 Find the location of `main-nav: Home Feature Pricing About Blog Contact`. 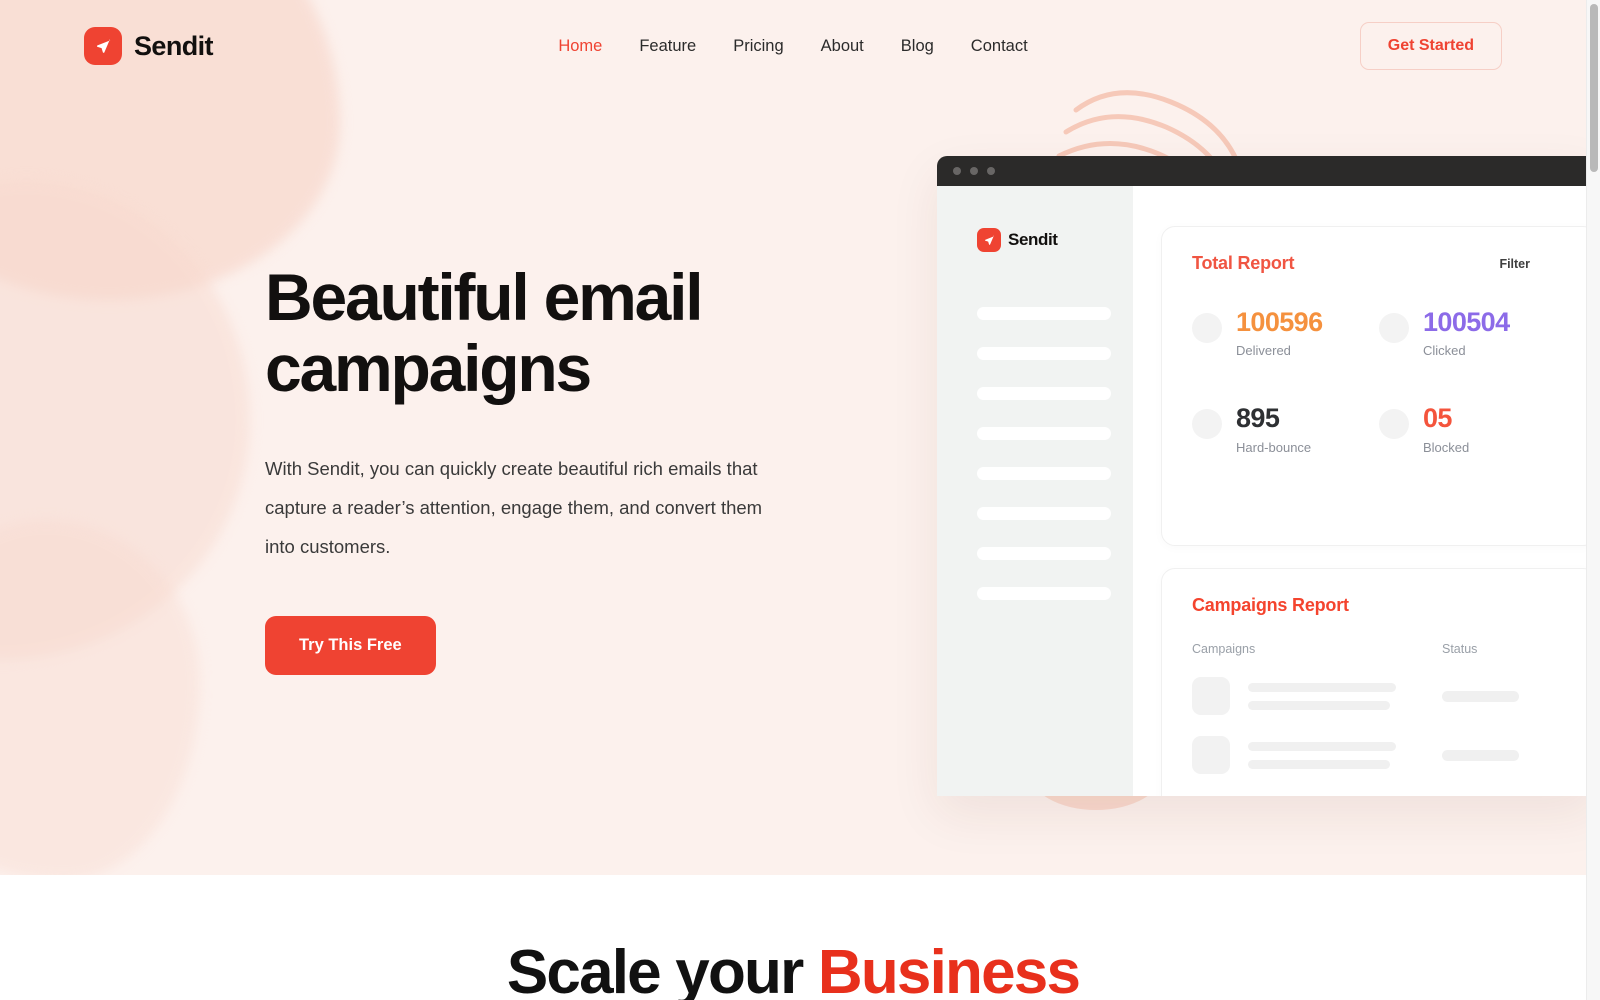

main-nav: Home Feature Pricing About Blog Contact is located at coordinates (792, 46).